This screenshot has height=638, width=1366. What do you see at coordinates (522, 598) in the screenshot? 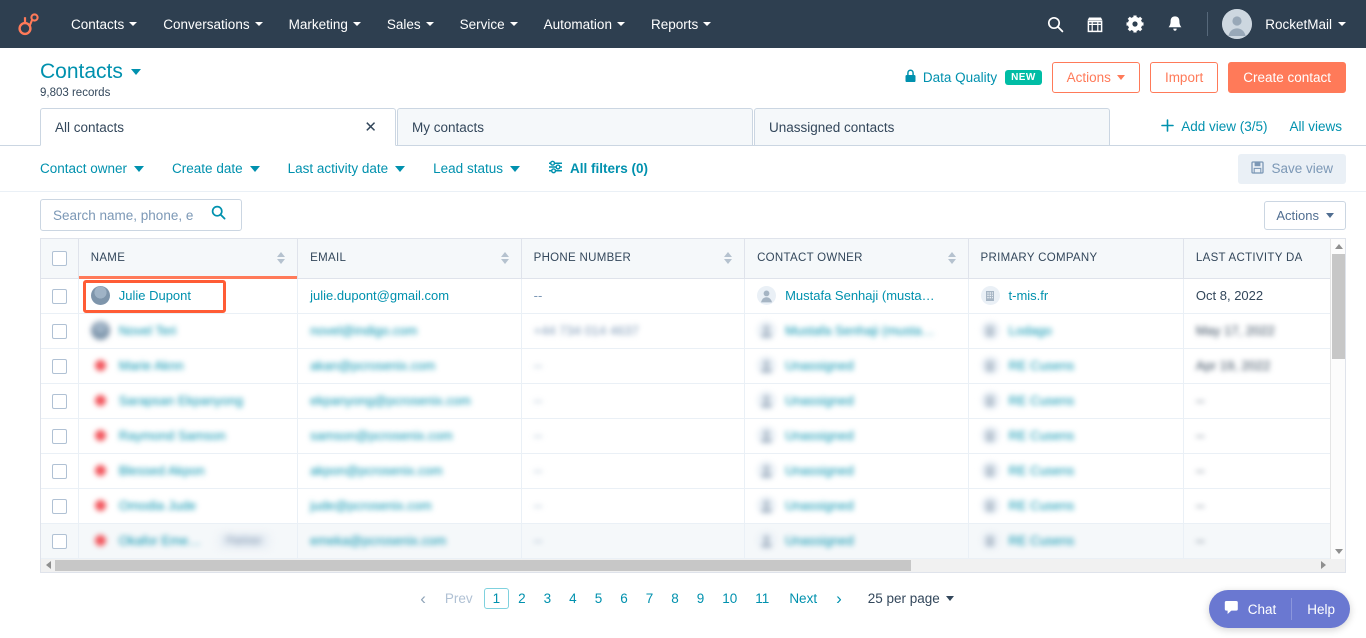
I see `page-number-2: 2` at bounding box center [522, 598].